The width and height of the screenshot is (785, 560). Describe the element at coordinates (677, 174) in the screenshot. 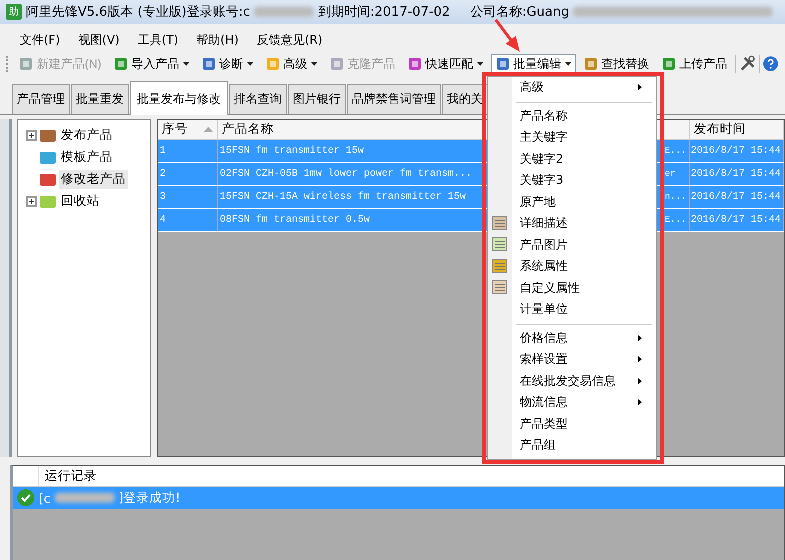

I see `table-cell: er` at that location.